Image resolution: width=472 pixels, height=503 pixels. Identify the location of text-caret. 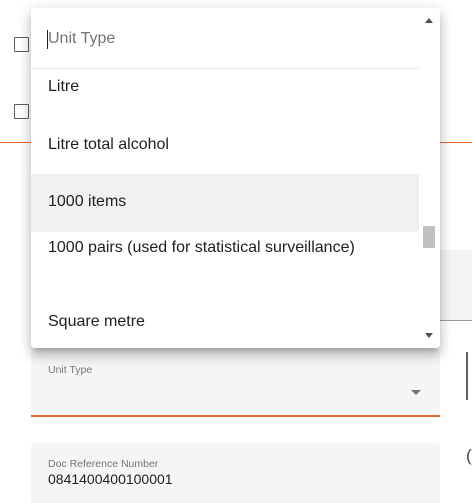
(47, 39).